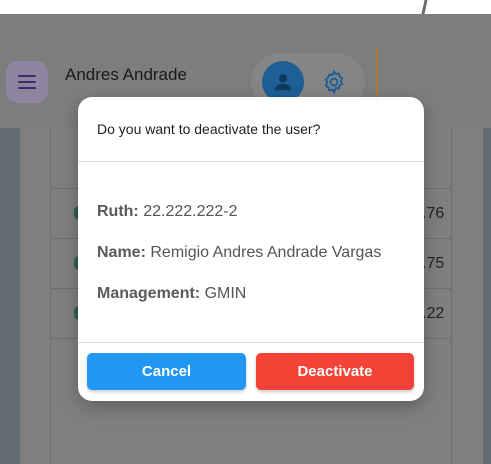 The width and height of the screenshot is (491, 464). Describe the element at coordinates (225, 293) in the screenshot. I see `management-value: GMIN` at that location.